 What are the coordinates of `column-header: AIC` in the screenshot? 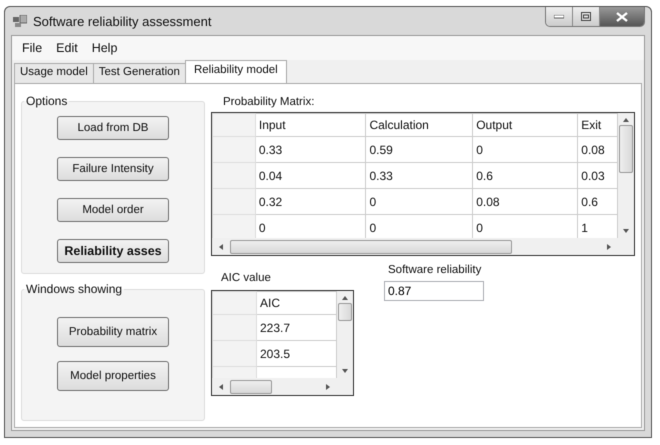 It's located at (296, 303).